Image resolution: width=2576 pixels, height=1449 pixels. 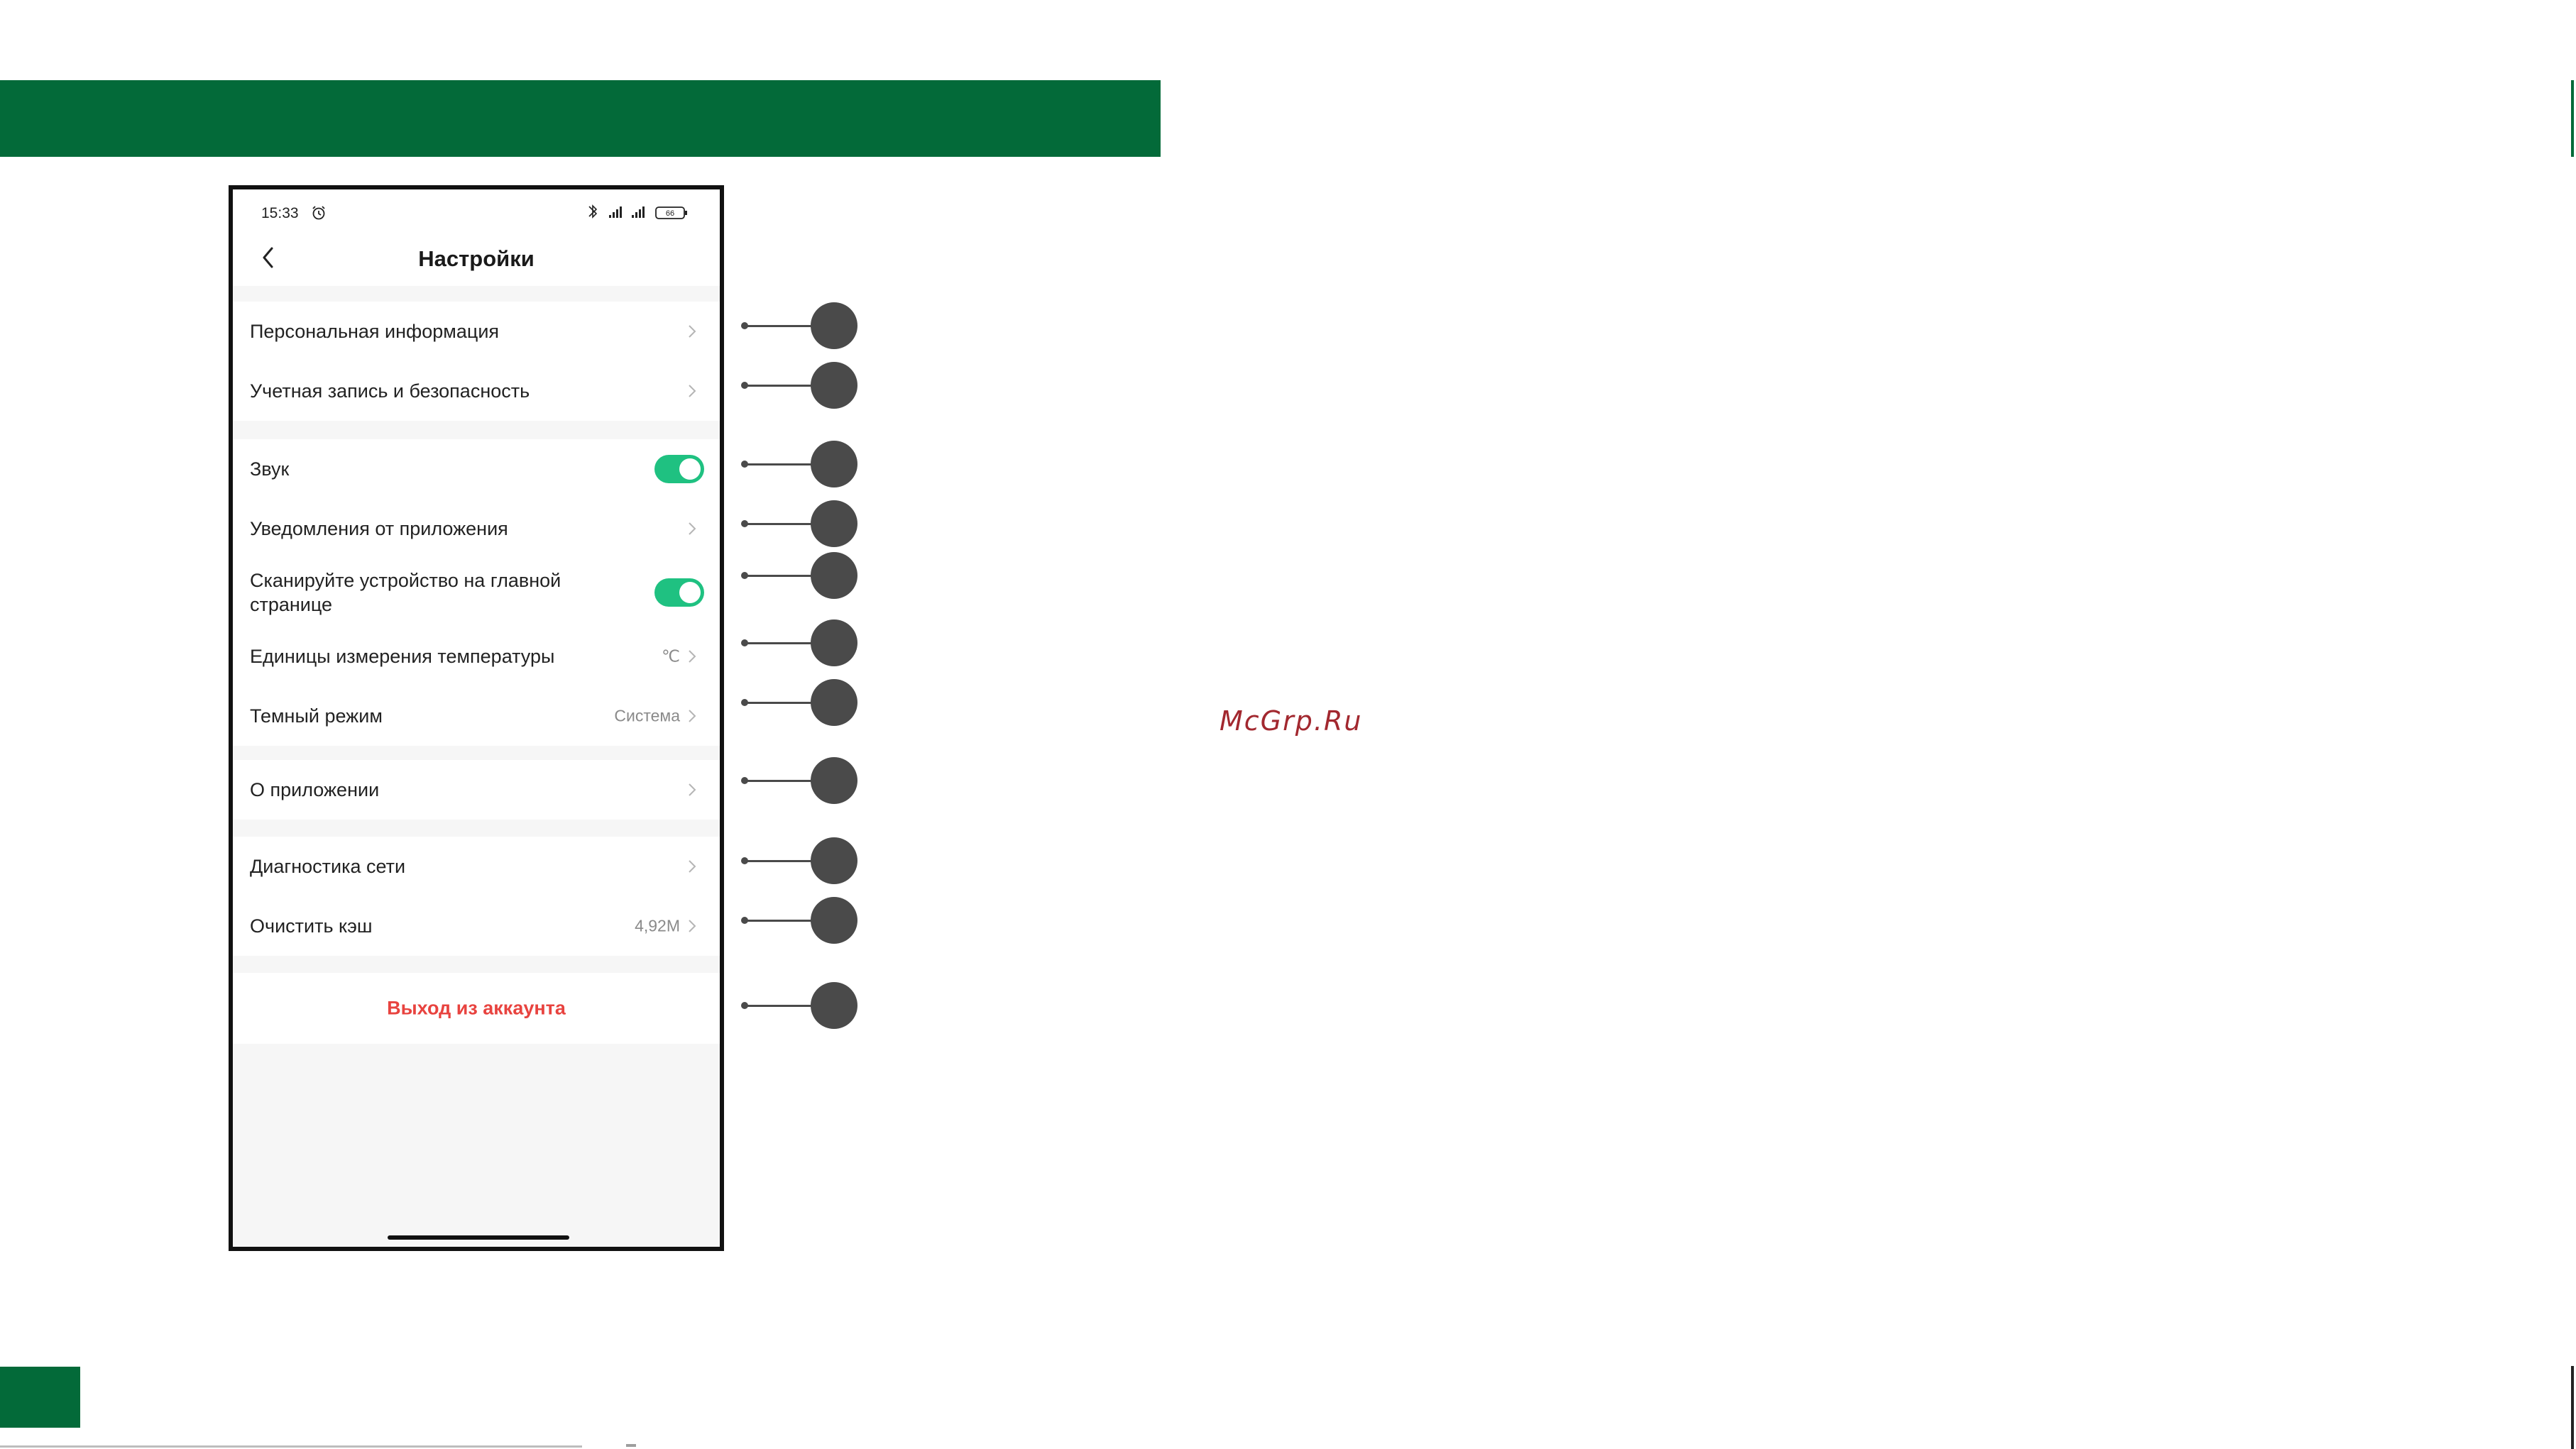 I want to click on logout-label: Выход из аккаунта, so click(x=476, y=1008).